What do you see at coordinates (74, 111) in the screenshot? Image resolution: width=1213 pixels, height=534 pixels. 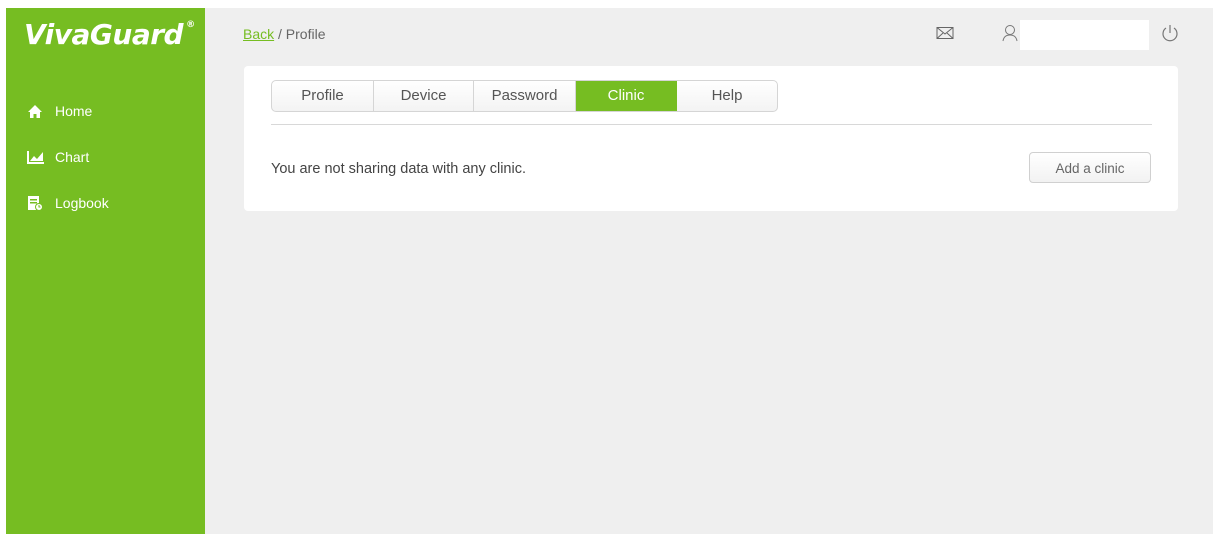 I see `sidebar-item-label: Home` at bounding box center [74, 111].